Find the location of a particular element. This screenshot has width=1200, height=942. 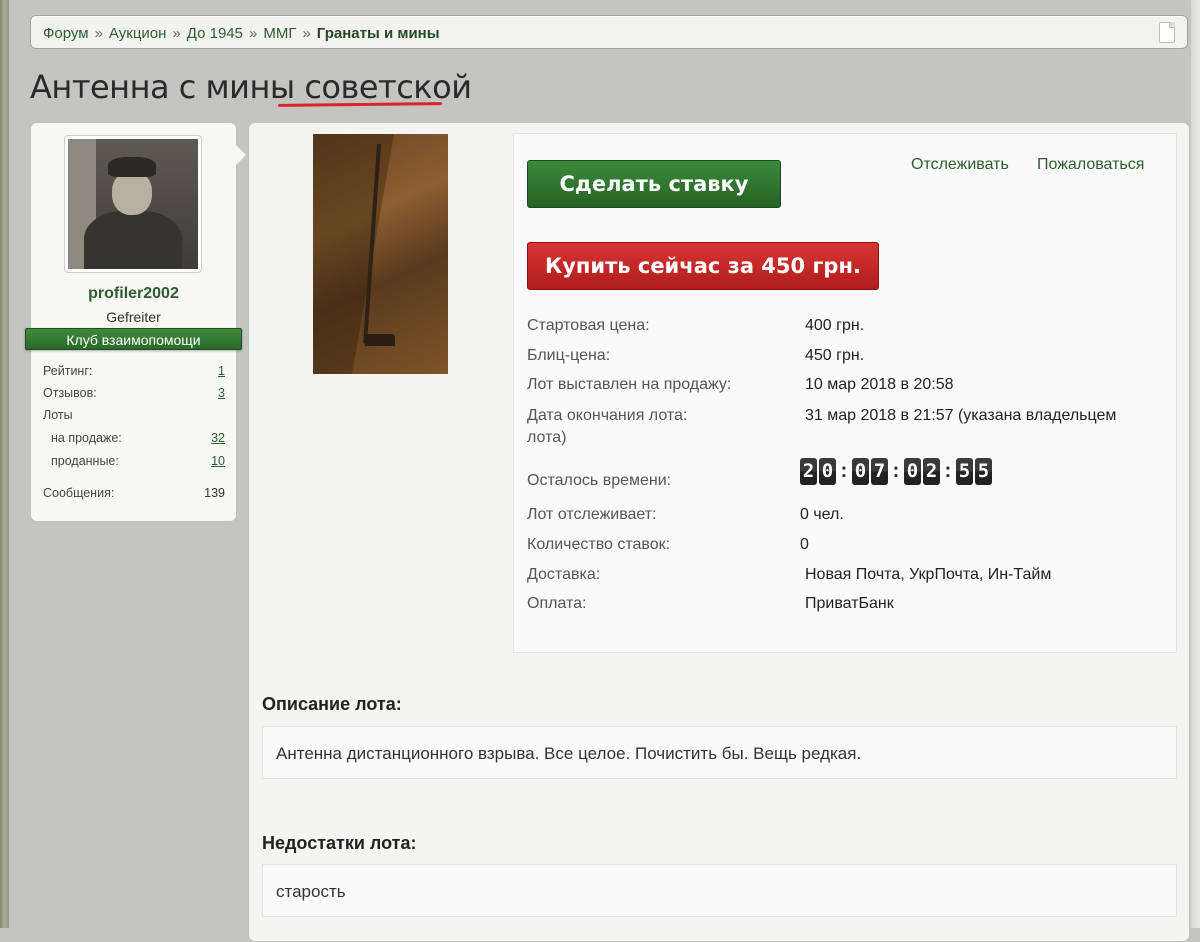

stat-label: Рейтинг: is located at coordinates (68, 371).